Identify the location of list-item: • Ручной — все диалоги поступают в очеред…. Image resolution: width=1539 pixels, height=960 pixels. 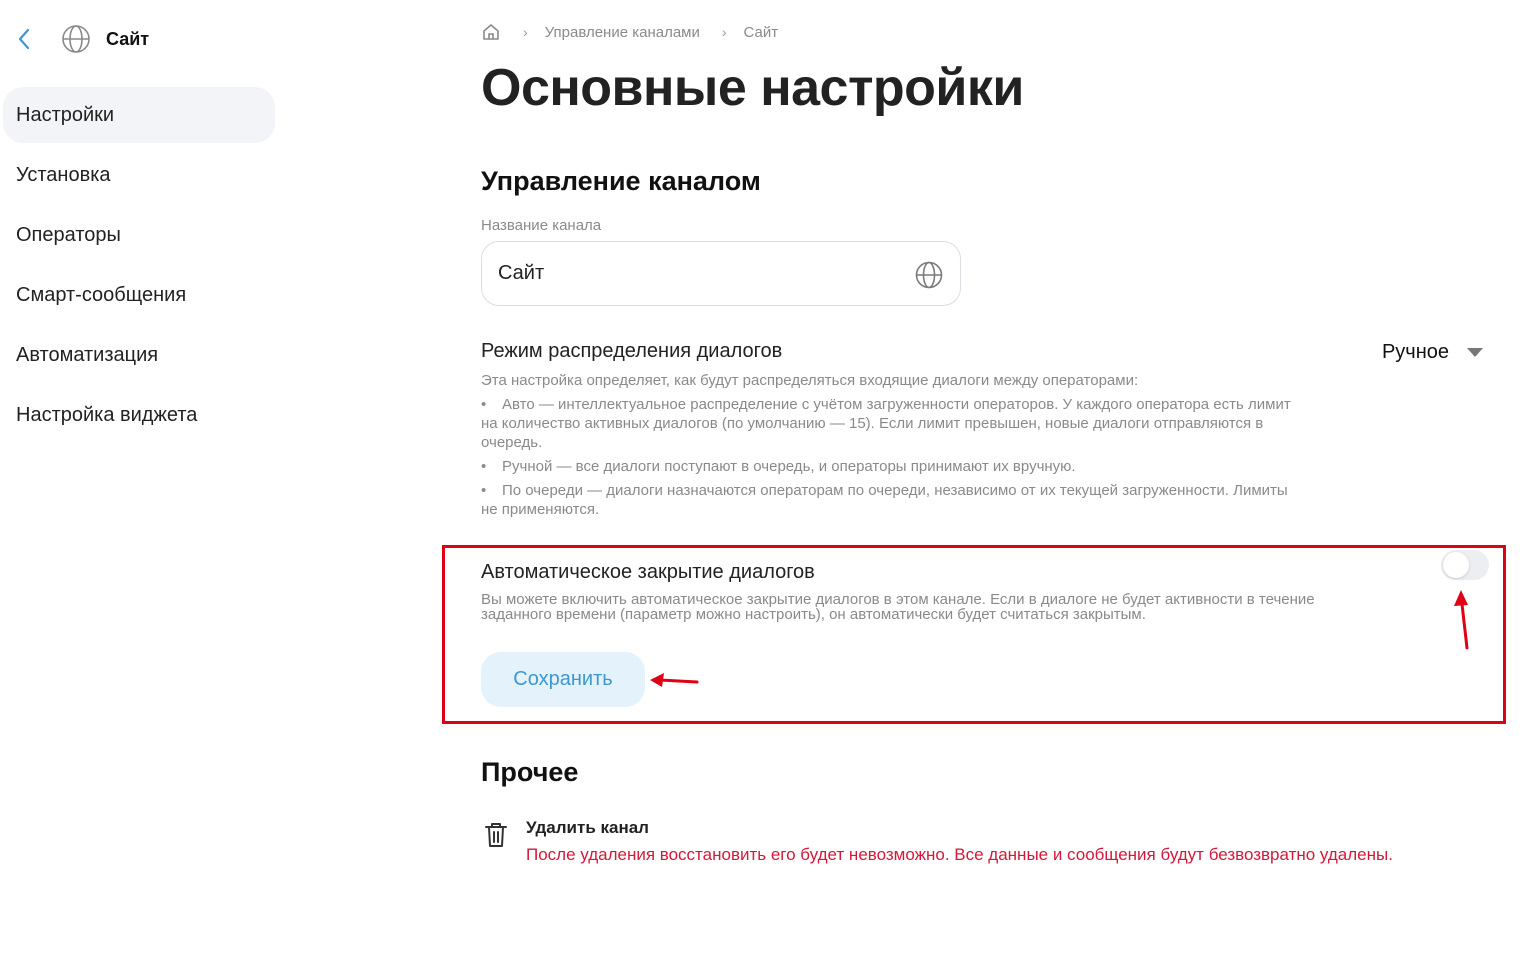
(778, 466).